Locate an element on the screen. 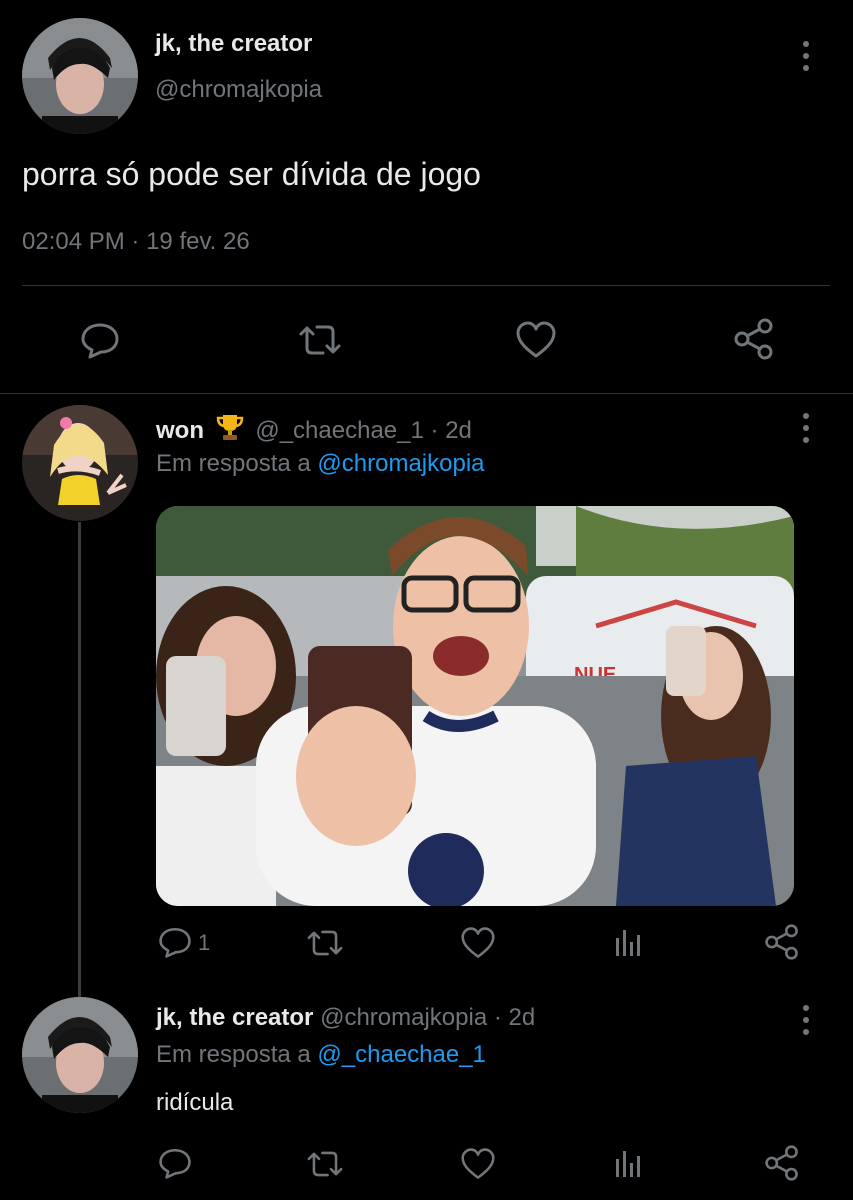  reply-header: won @_chaechae_1 · 2d is located at coordinates (314, 428).